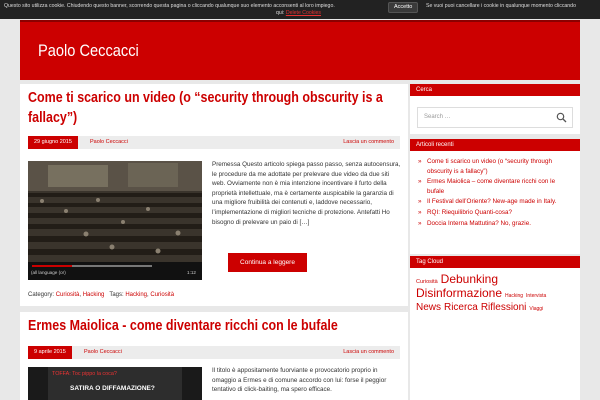  Describe the element at coordinates (495, 224) in the screenshot. I see `recent-post-link: Doccia Interna Mattutina? No, grazie.` at that location.